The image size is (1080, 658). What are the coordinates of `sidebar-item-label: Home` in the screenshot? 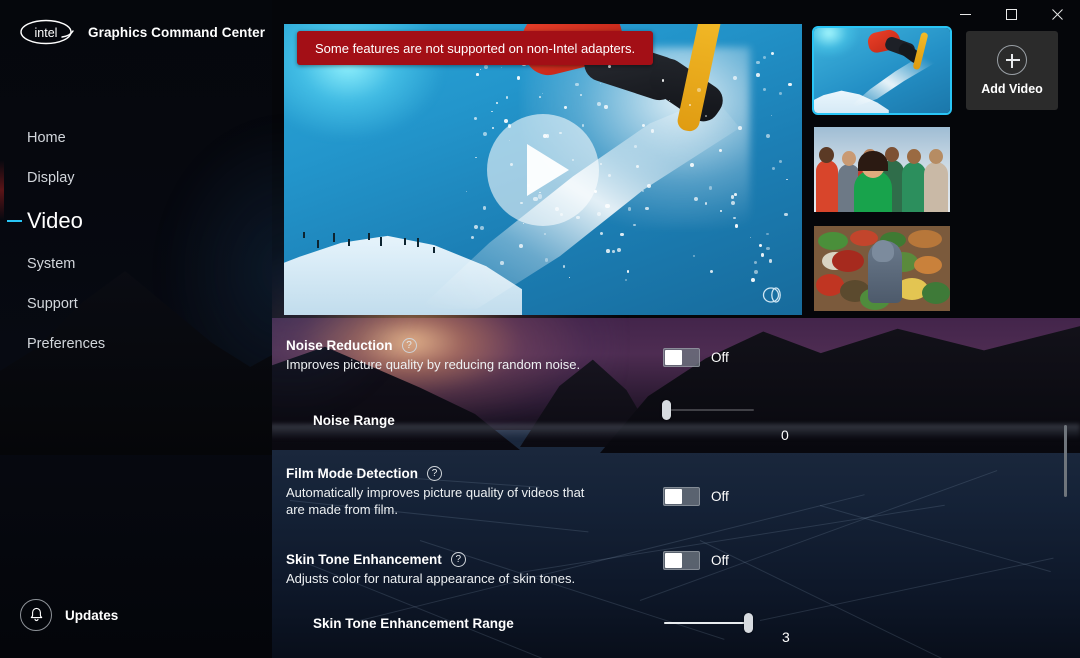 It's located at (46, 138).